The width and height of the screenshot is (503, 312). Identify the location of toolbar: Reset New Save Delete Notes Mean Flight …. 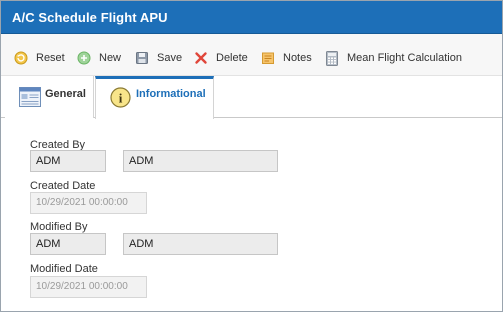
(251, 55).